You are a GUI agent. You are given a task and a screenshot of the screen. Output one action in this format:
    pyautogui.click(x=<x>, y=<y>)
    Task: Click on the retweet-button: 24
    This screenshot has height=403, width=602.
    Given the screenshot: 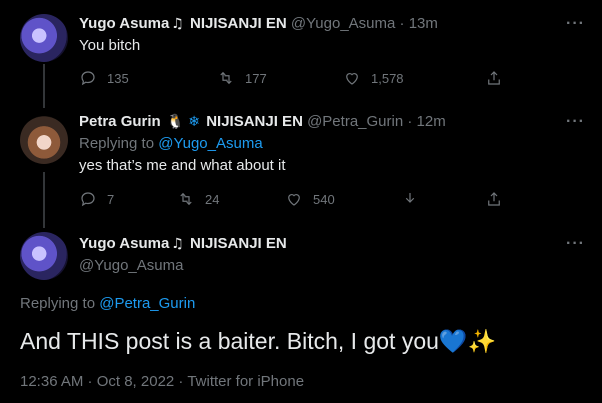 What is the action you would take?
    pyautogui.click(x=198, y=199)
    